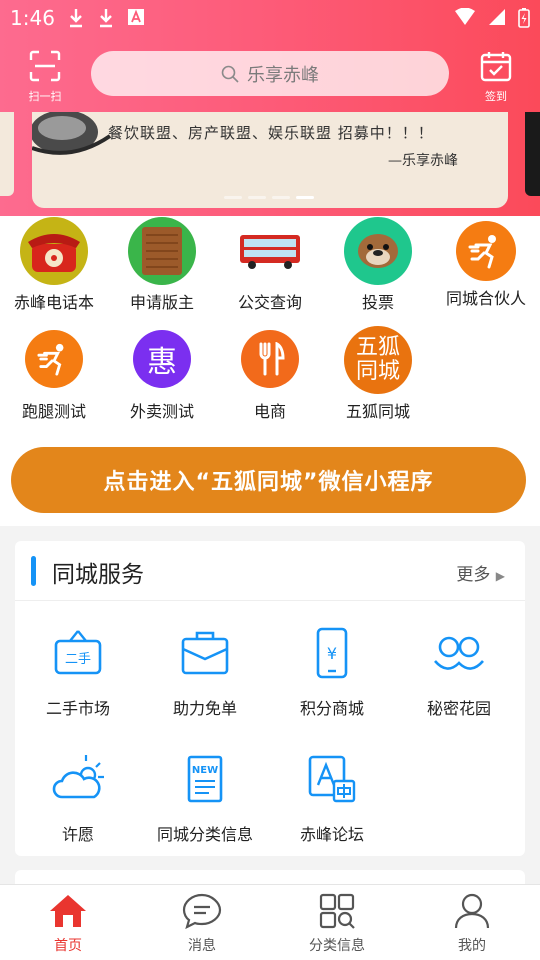 This screenshot has width=540, height=960. Describe the element at coordinates (331, 708) in the screenshot. I see `service-label: 积分商城` at that location.